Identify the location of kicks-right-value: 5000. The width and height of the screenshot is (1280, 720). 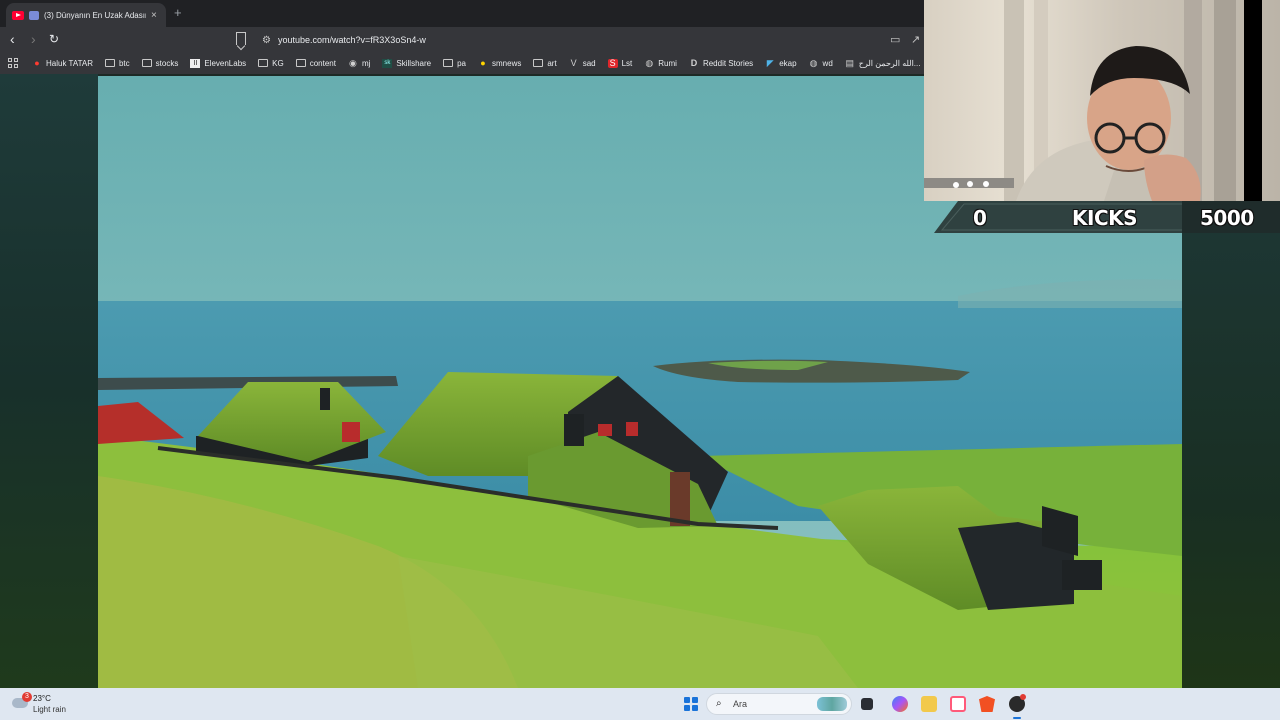
(1227, 218).